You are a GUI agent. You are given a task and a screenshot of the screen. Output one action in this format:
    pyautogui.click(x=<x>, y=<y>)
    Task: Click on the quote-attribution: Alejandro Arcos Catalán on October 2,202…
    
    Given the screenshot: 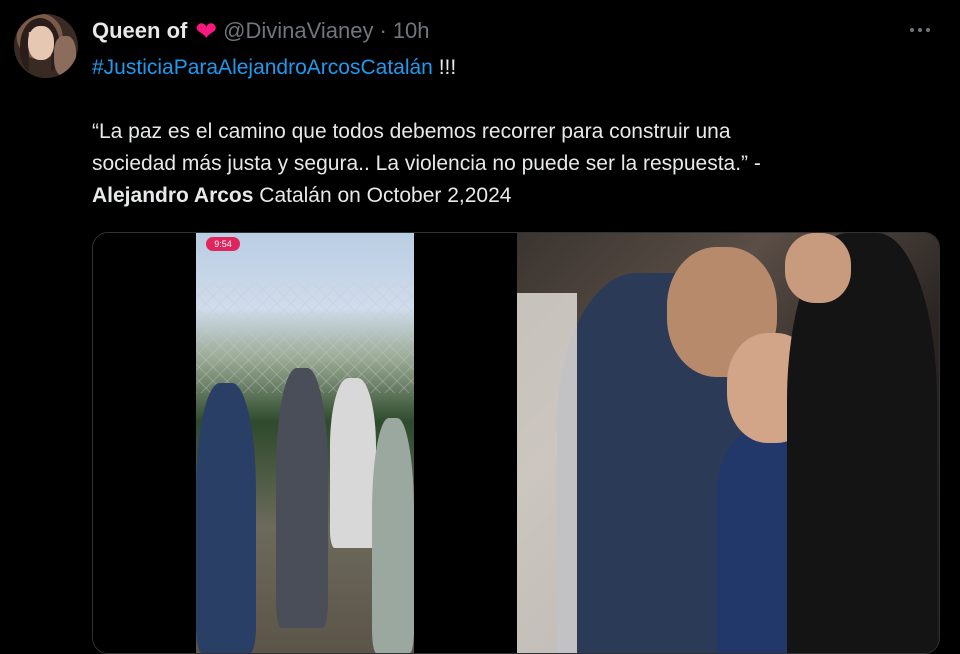 What is the action you would take?
    pyautogui.click(x=502, y=196)
    